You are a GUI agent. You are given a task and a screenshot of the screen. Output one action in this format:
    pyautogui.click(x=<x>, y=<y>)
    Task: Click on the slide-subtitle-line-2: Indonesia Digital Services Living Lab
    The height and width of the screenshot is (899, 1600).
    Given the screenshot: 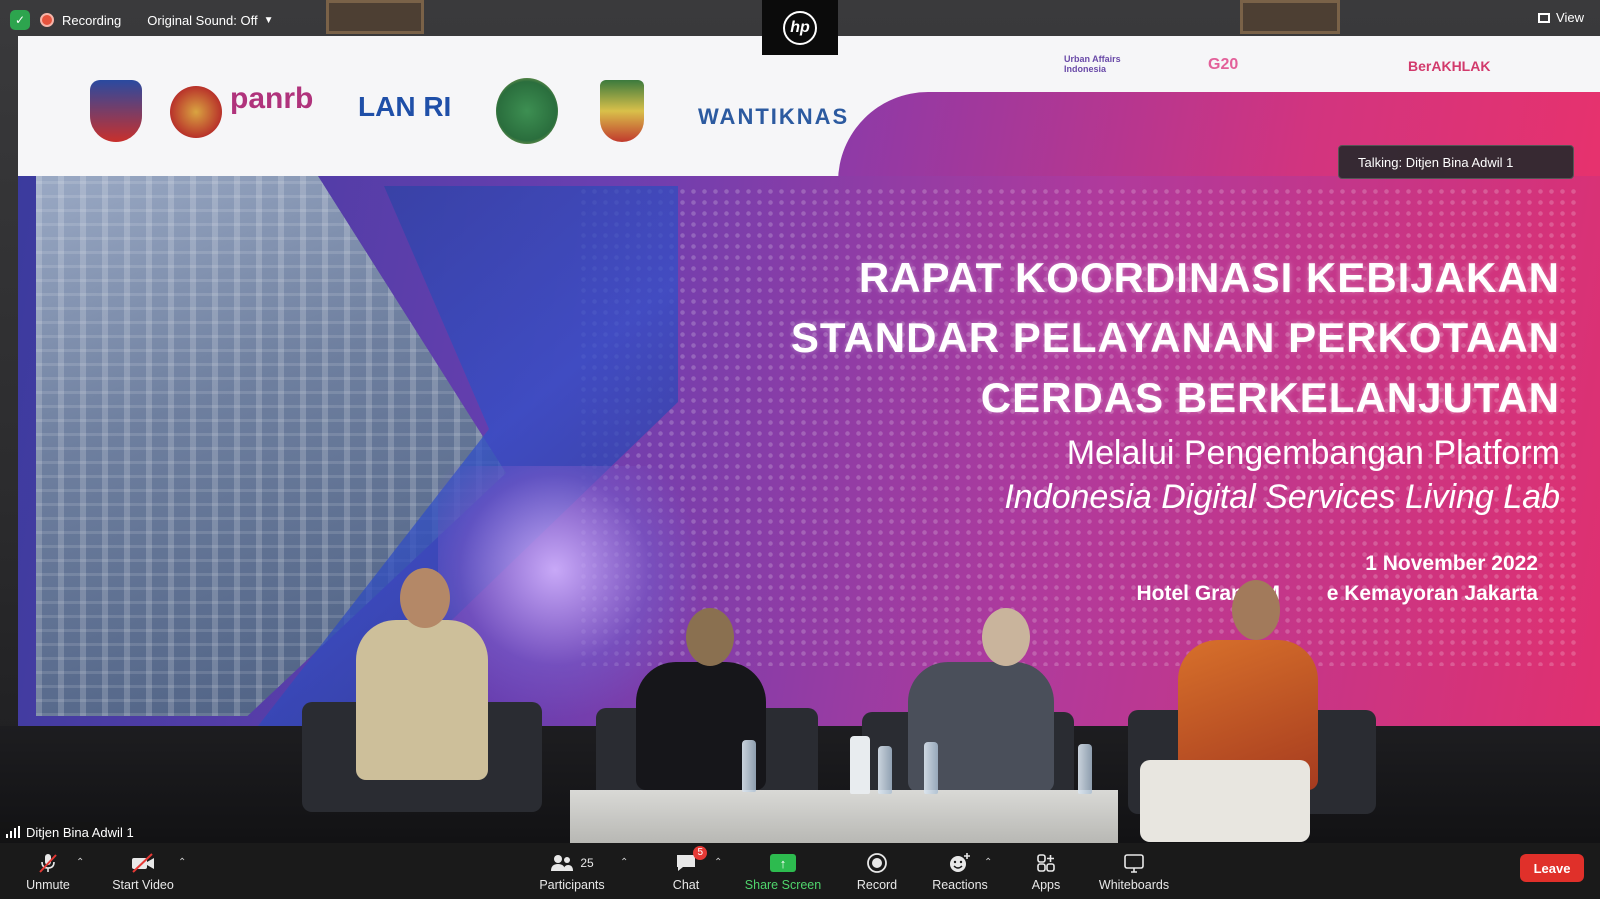 What is the action you would take?
    pyautogui.click(x=1282, y=497)
    